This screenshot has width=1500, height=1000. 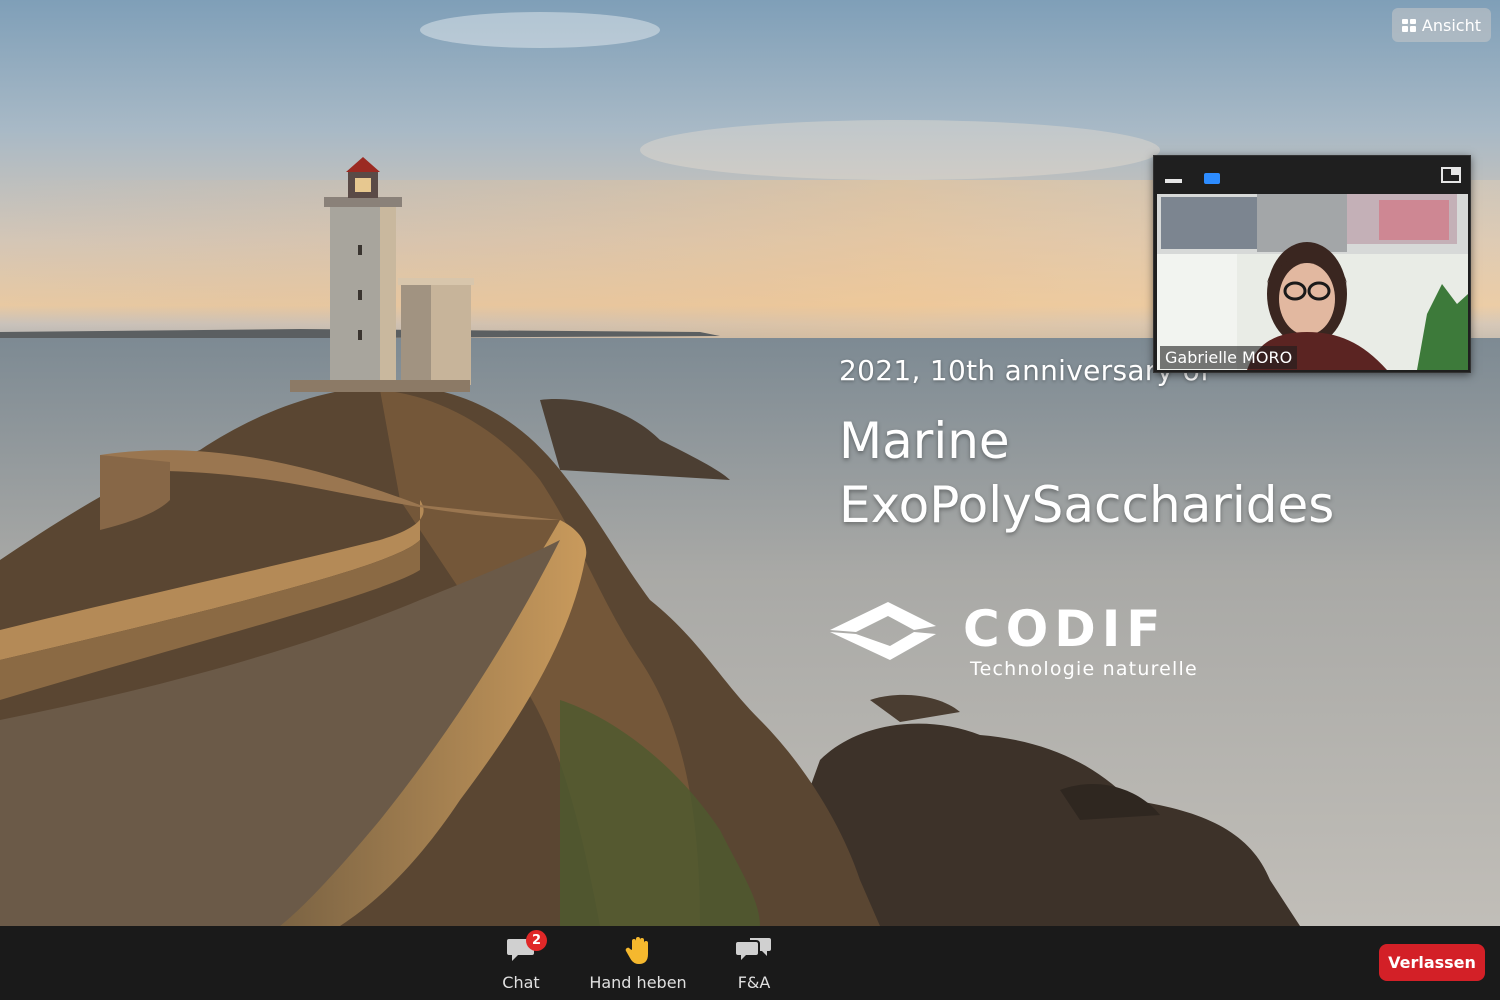 I want to click on participant-name-label: Gabrielle MORO, so click(x=1229, y=357).